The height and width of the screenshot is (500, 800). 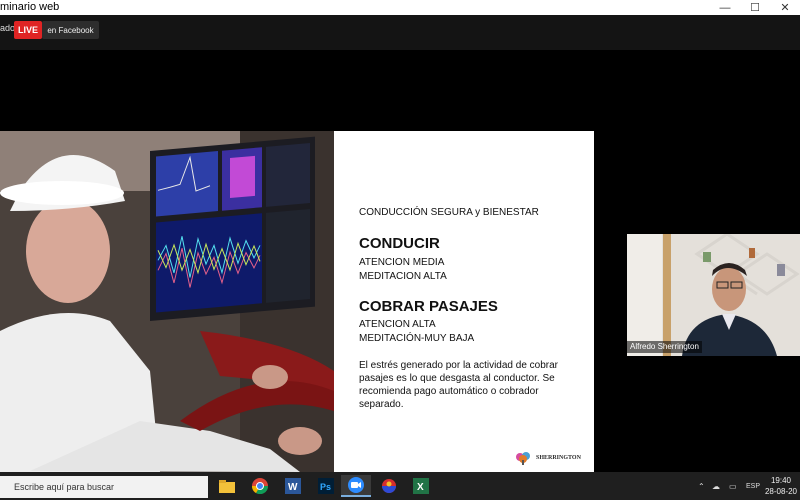 I want to click on word-icon: W, so click(x=293, y=486).